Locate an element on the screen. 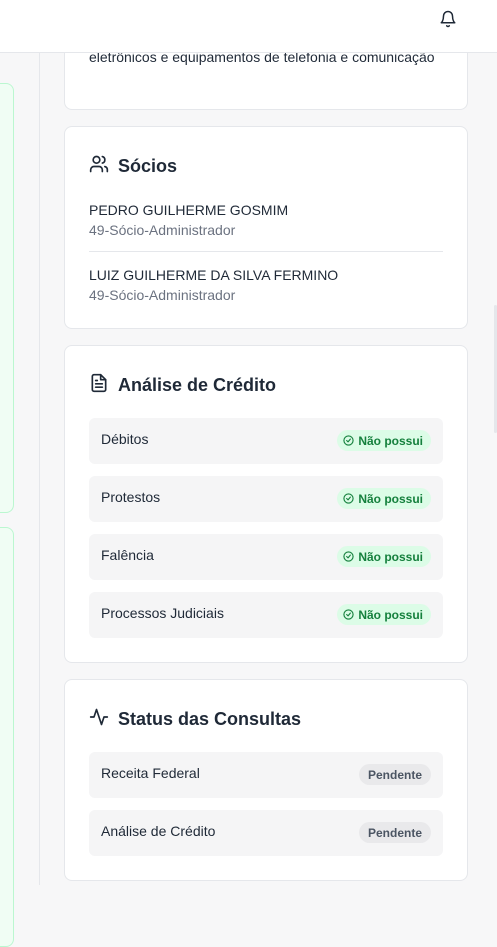  credit-title: Análise de Crédito is located at coordinates (182, 385).